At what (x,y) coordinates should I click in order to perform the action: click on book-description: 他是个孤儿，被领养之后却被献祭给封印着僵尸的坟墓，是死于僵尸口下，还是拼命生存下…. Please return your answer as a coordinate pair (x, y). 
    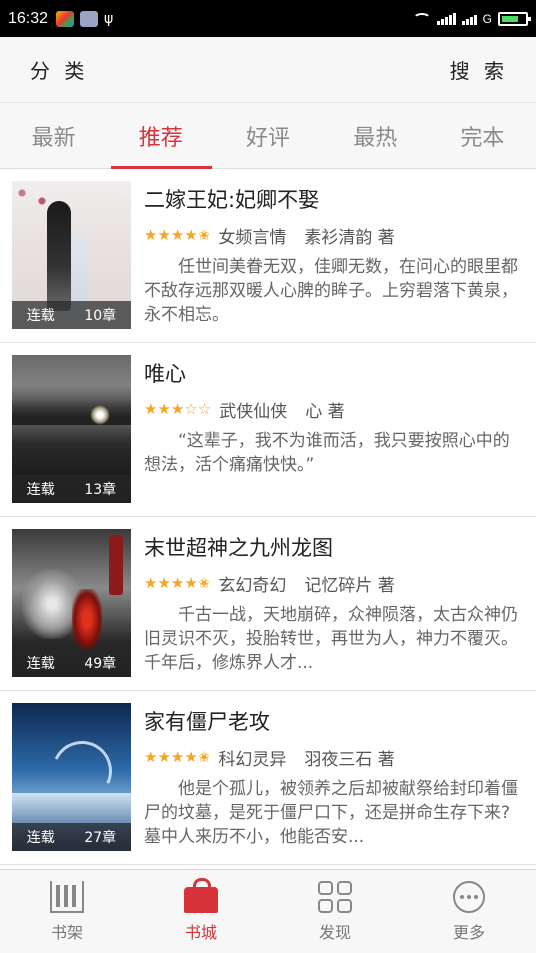
    Looking at the image, I should click on (331, 813).